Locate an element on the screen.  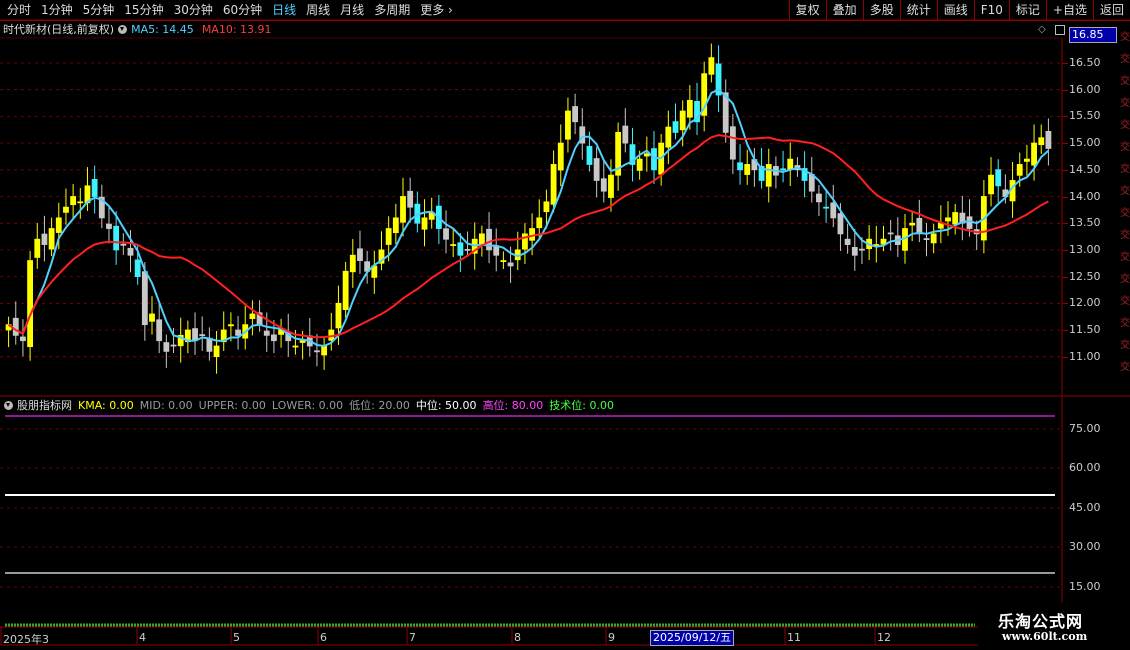
period-tab: 日线 is located at coordinates (284, 10).